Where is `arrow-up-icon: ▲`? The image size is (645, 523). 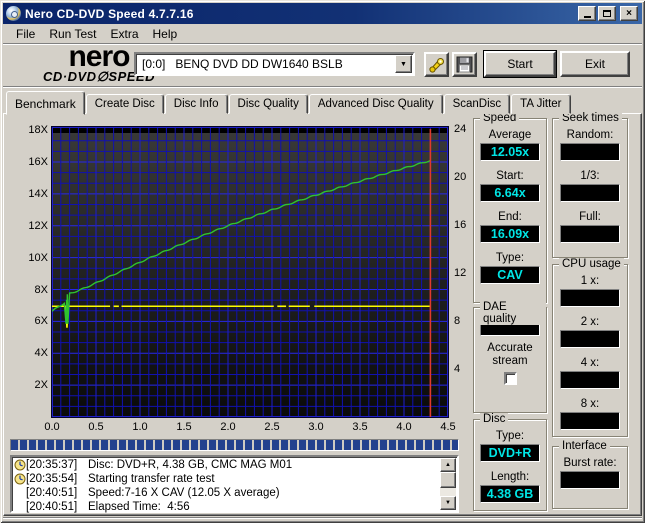
arrow-up-icon: ▲ is located at coordinates (448, 465).